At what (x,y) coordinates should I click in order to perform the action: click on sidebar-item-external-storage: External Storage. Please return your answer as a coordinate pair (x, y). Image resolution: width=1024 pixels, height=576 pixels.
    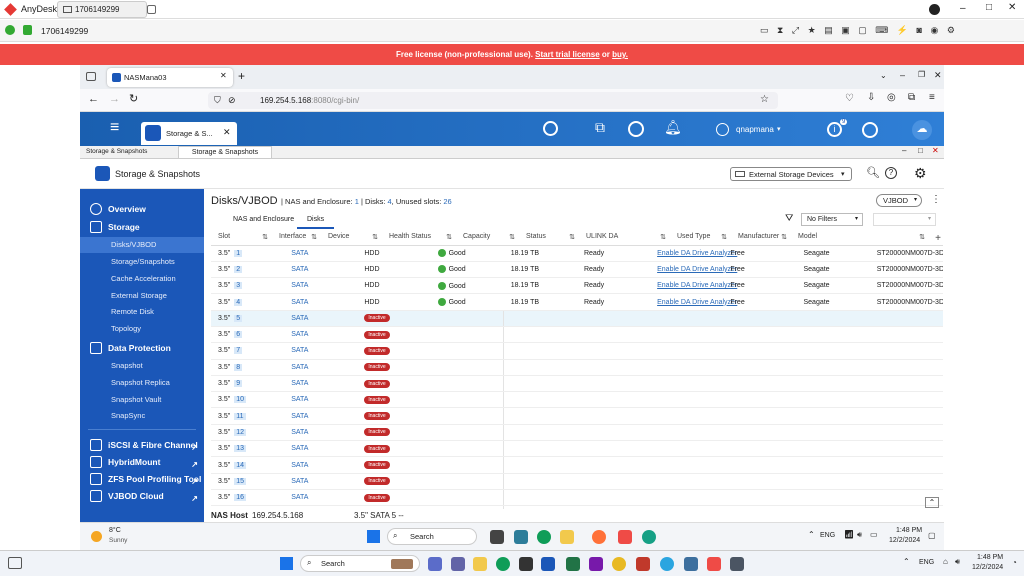
    Looking at the image, I should click on (142, 296).